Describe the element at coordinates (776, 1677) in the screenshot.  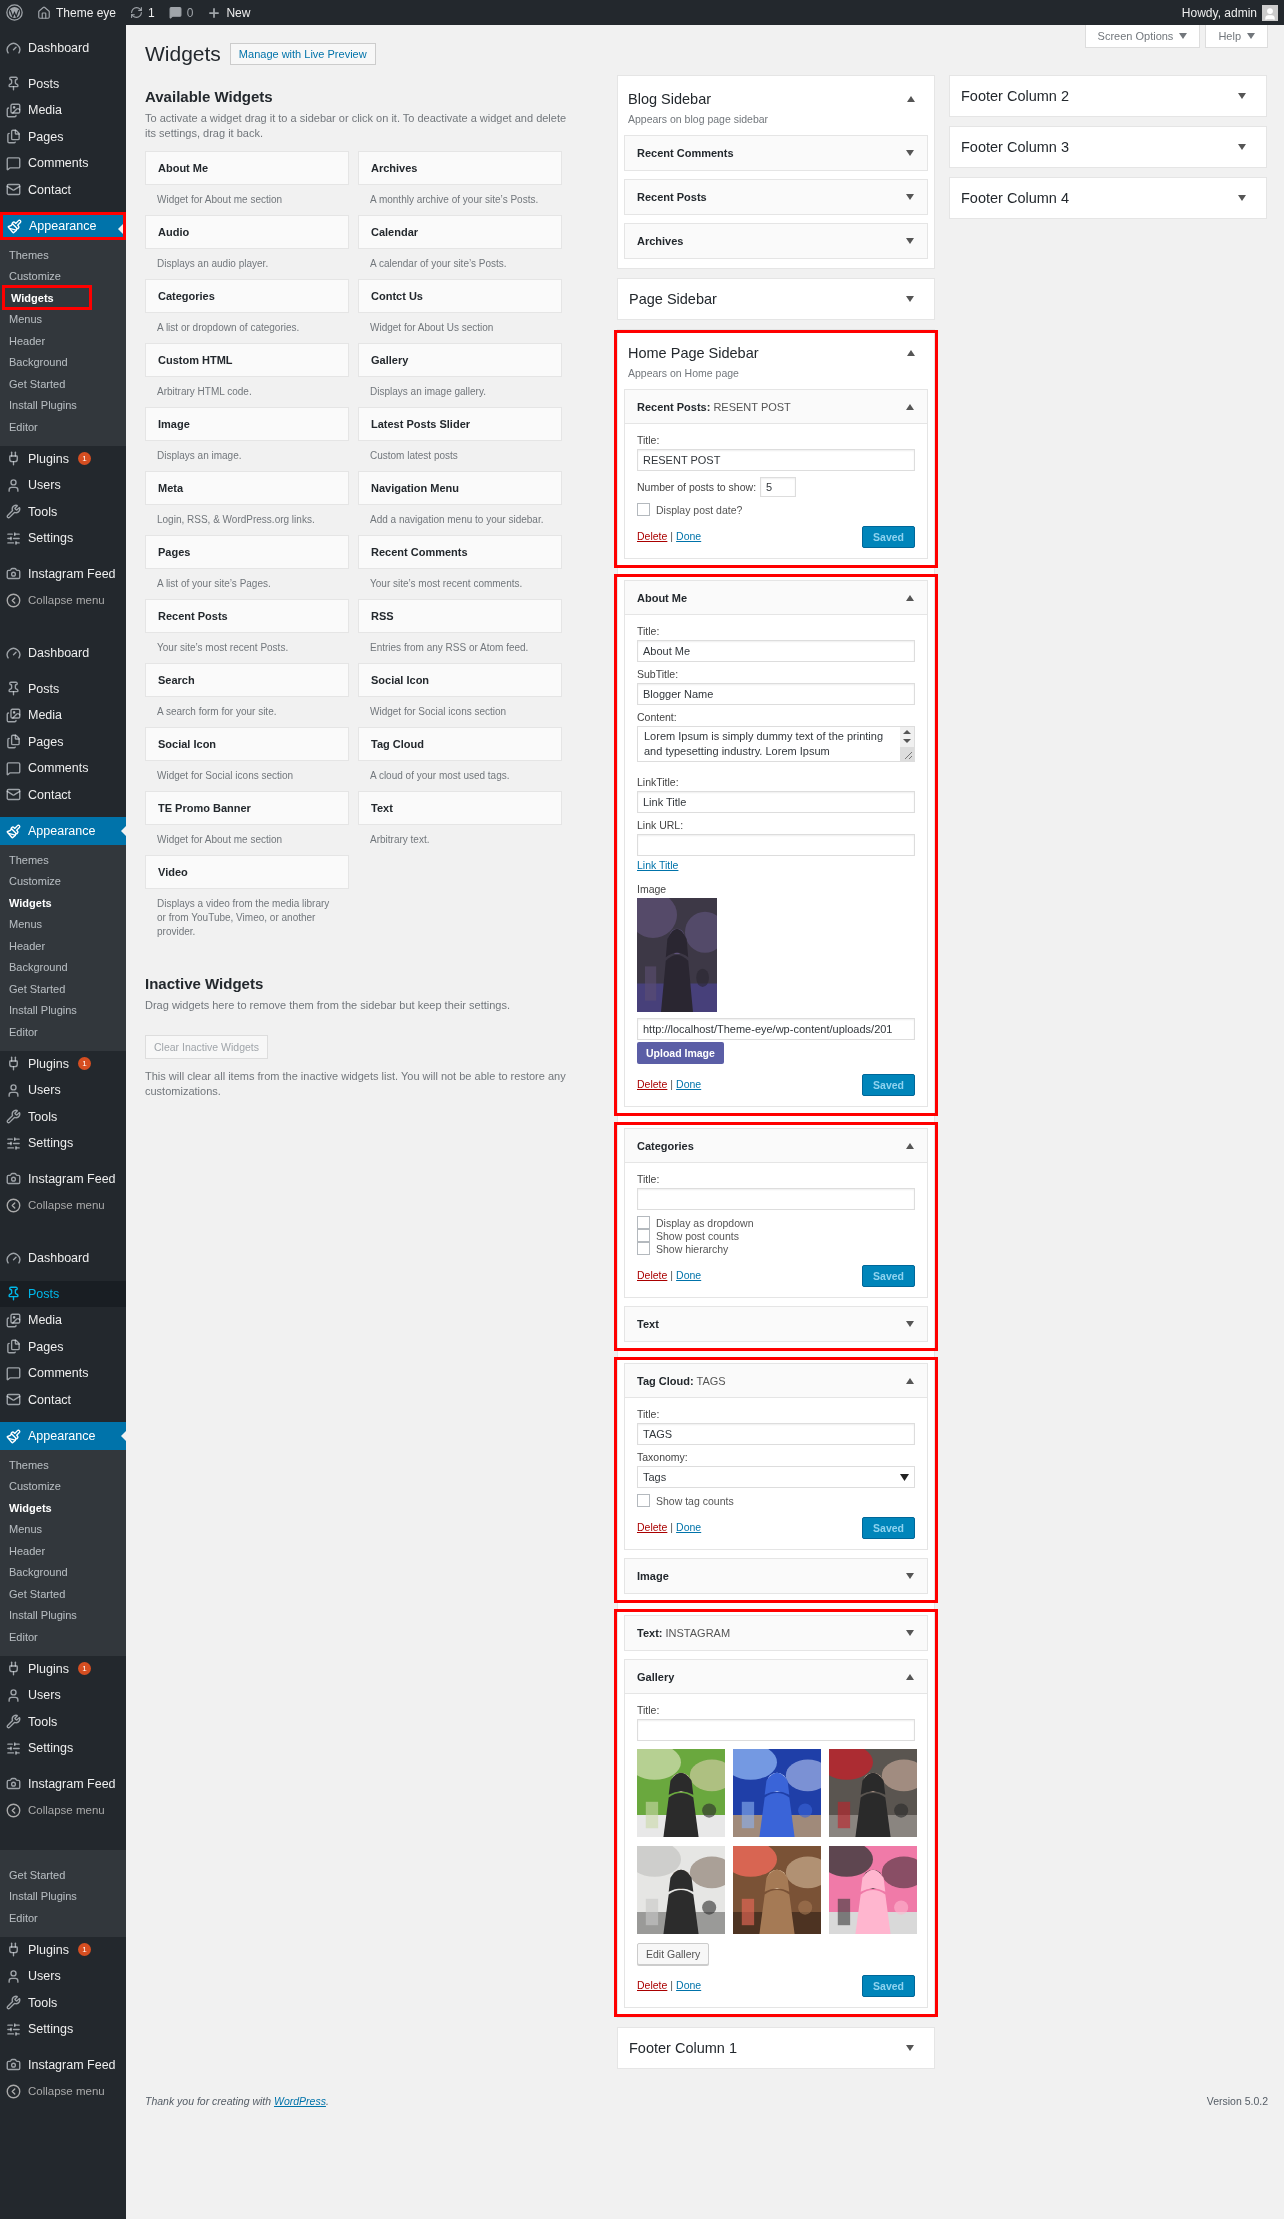
I see `widget-header: Gallery` at that location.